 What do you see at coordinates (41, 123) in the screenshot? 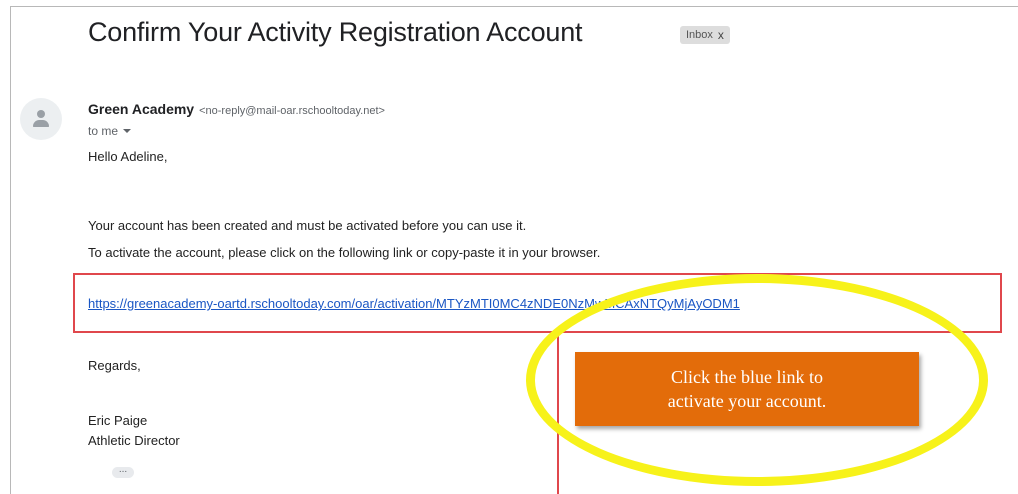
I see `person-icon-body` at bounding box center [41, 123].